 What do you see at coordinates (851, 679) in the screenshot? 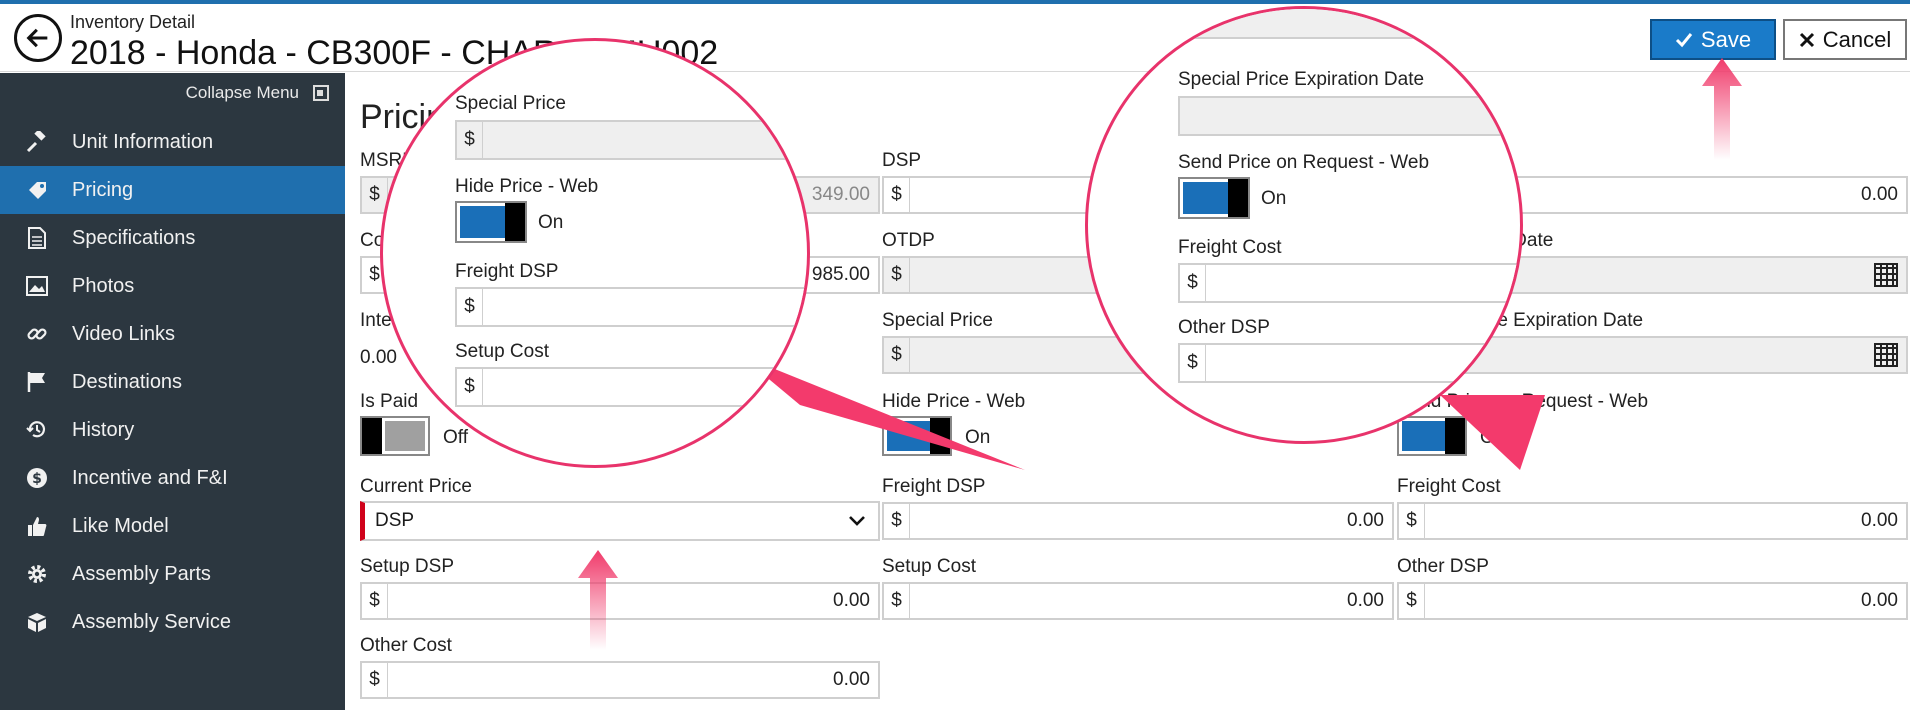
I see `other-cost-value: 0.00` at bounding box center [851, 679].